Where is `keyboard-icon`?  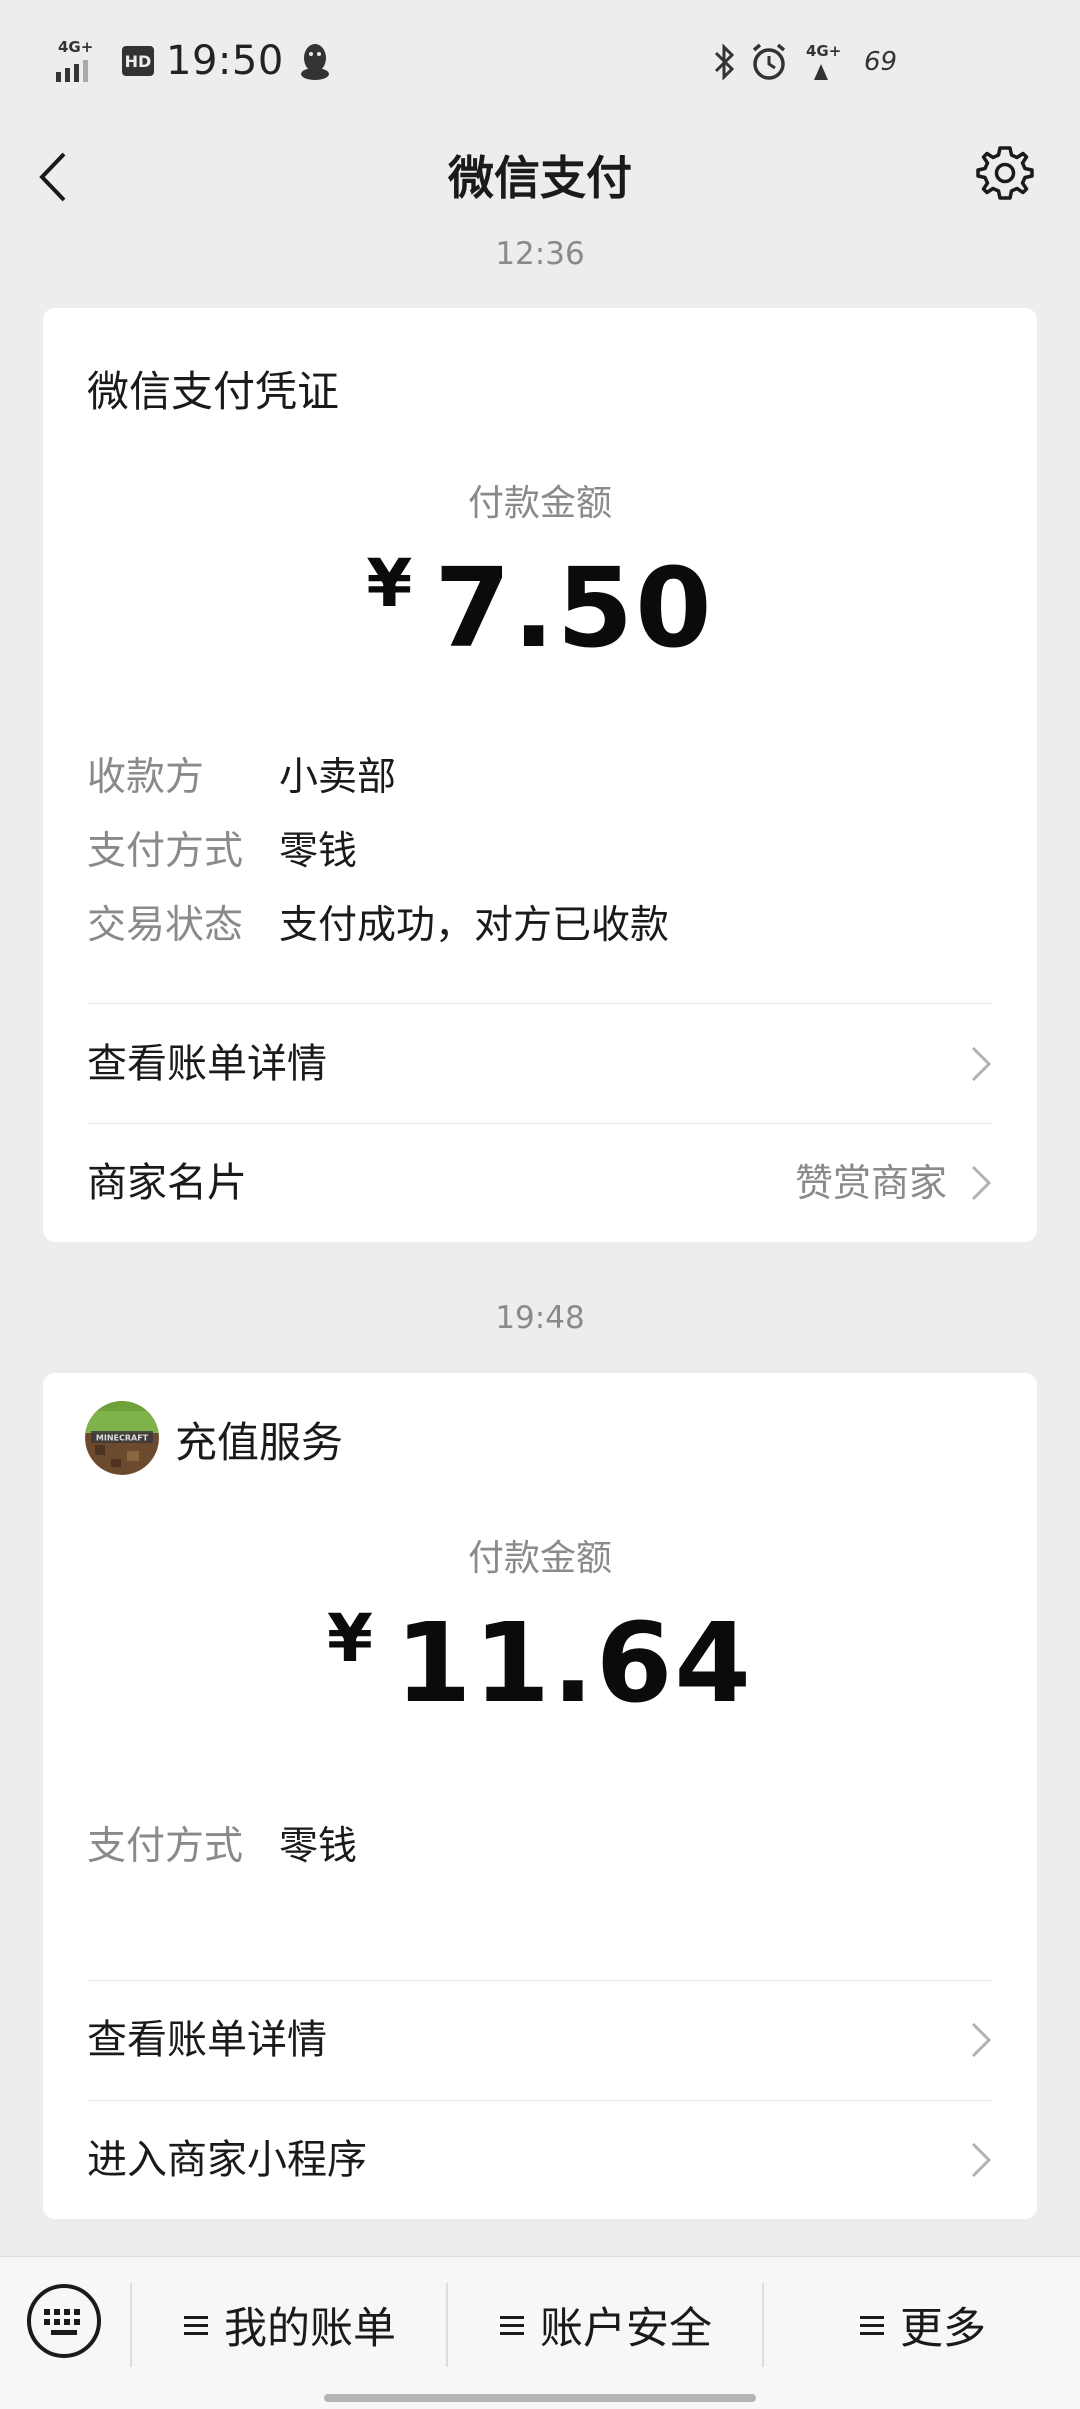 keyboard-icon is located at coordinates (64, 2321).